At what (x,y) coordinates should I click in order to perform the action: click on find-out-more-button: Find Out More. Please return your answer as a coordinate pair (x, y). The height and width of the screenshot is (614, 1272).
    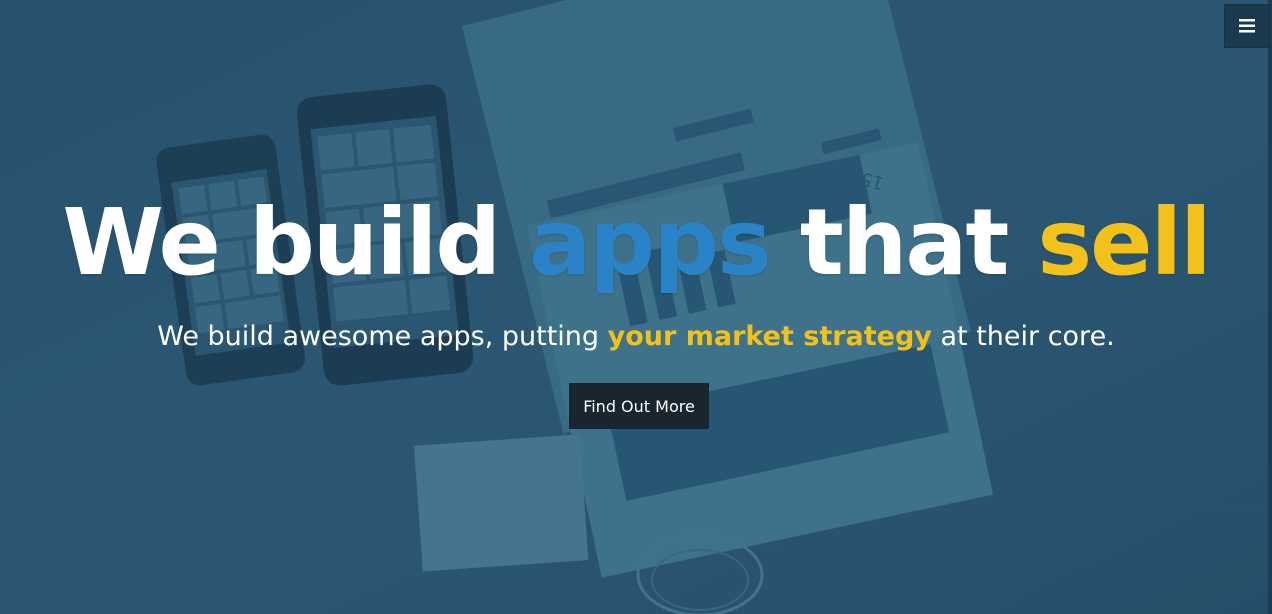
    Looking at the image, I should click on (639, 406).